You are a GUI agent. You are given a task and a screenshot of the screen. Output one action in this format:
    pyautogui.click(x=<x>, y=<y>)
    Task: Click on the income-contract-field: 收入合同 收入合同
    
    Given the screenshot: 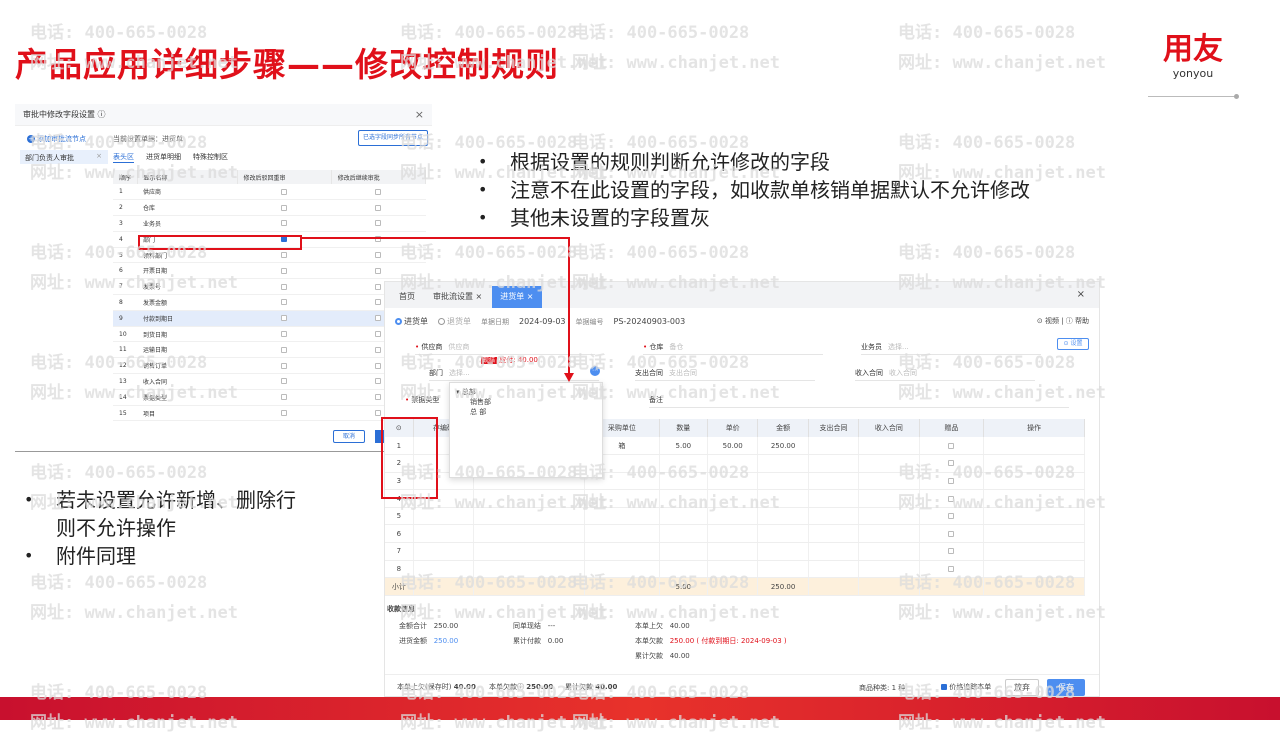 What is the action you would take?
    pyautogui.click(x=945, y=374)
    